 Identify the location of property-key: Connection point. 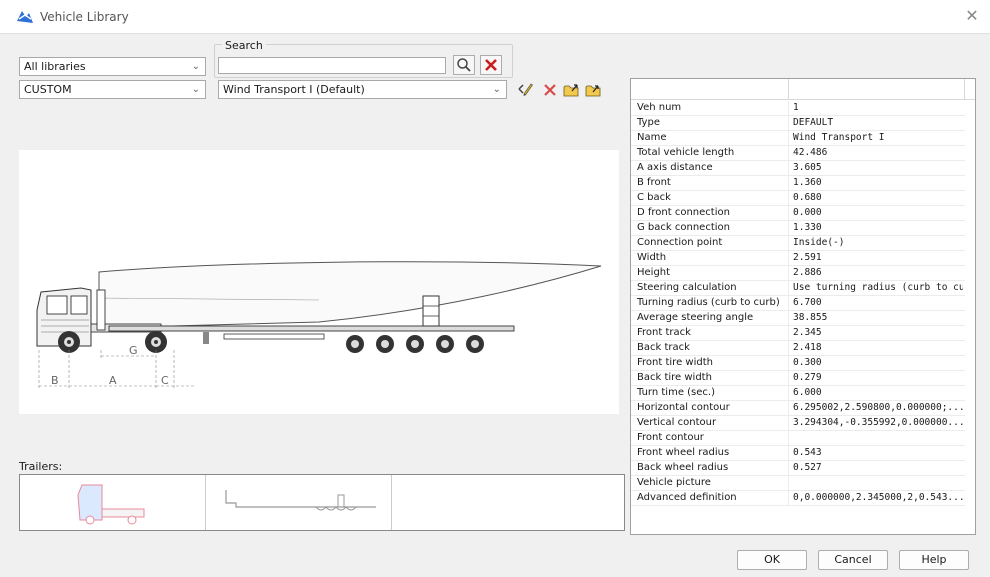
(680, 242).